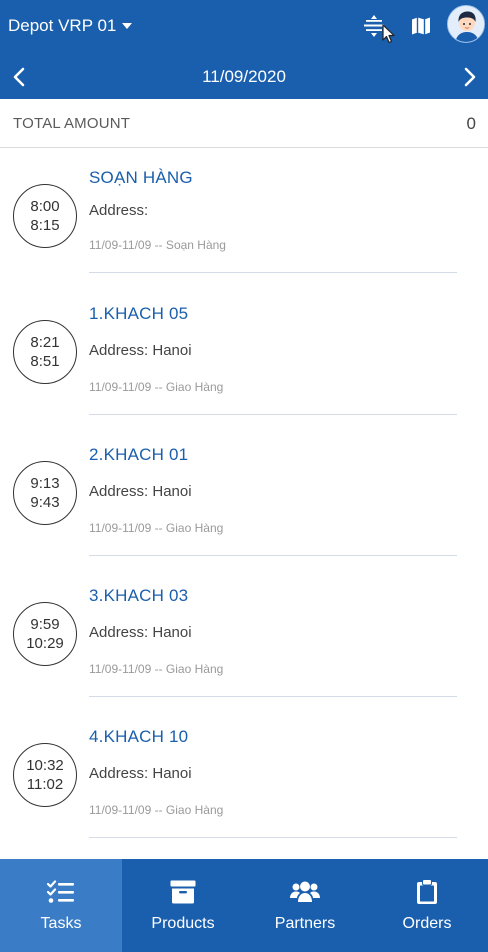 The image size is (488, 952). Describe the element at coordinates (139, 313) in the screenshot. I see `task-title: 1.KHACH 05` at that location.